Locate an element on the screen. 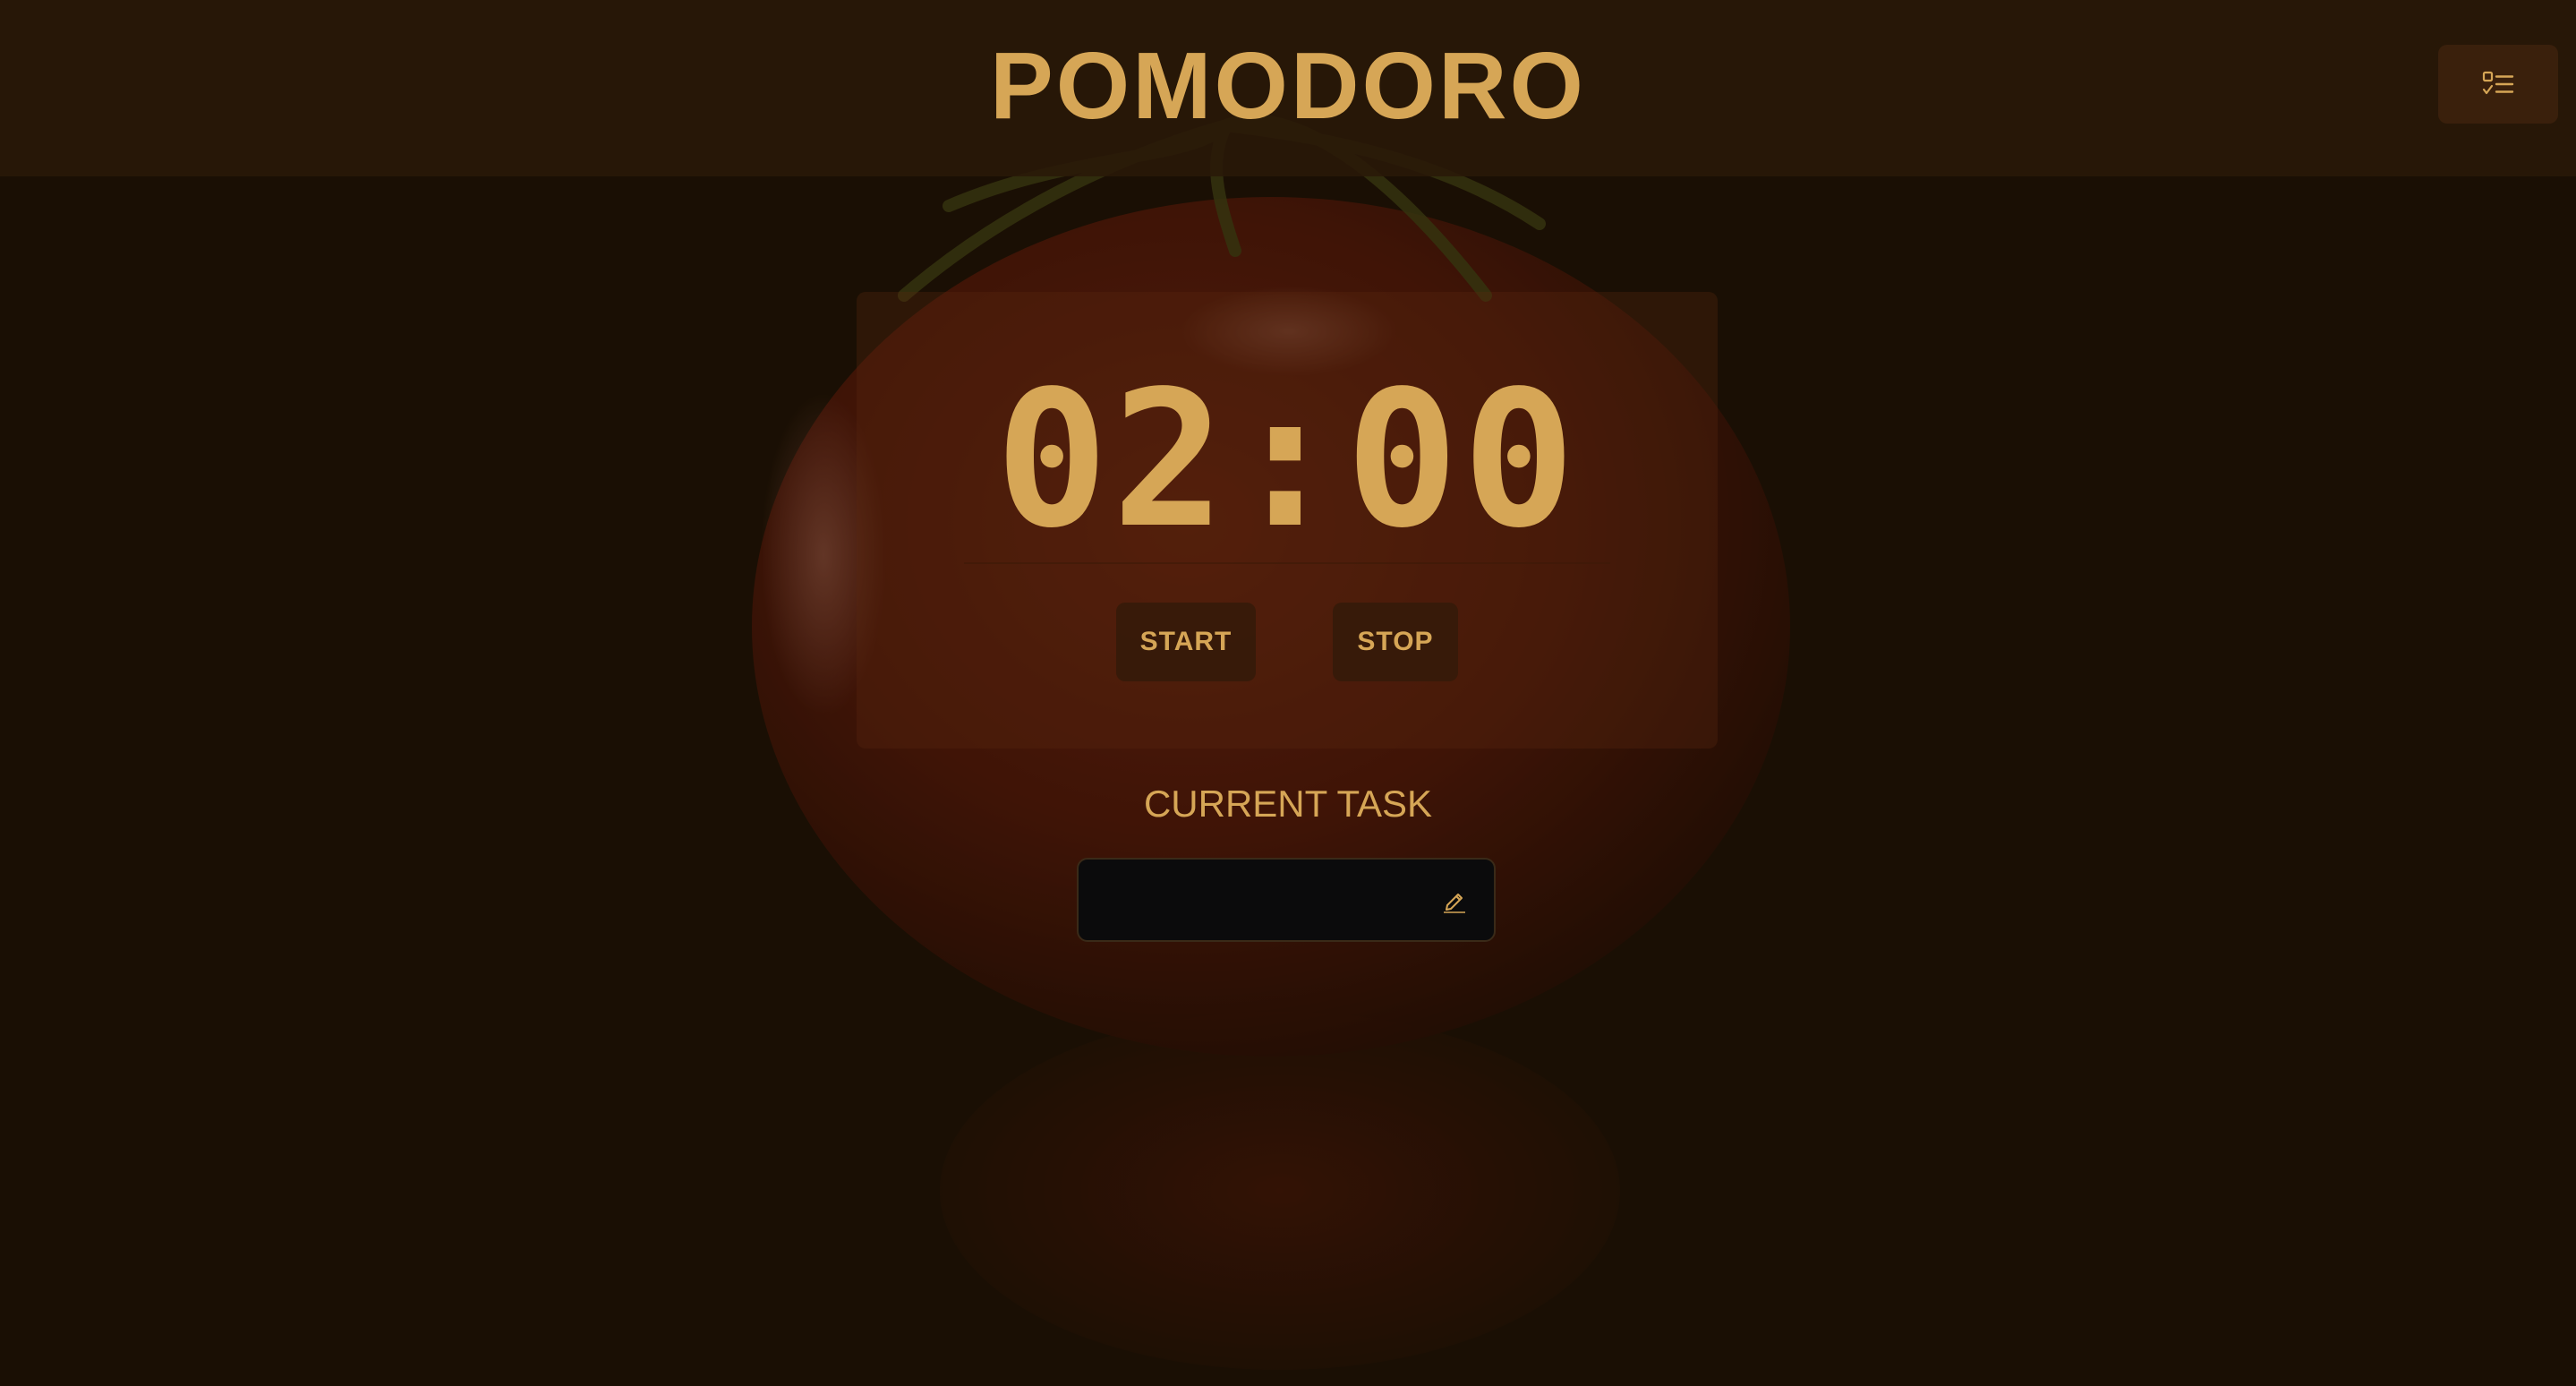  top-bar: POMODORO is located at coordinates (1288, 88).